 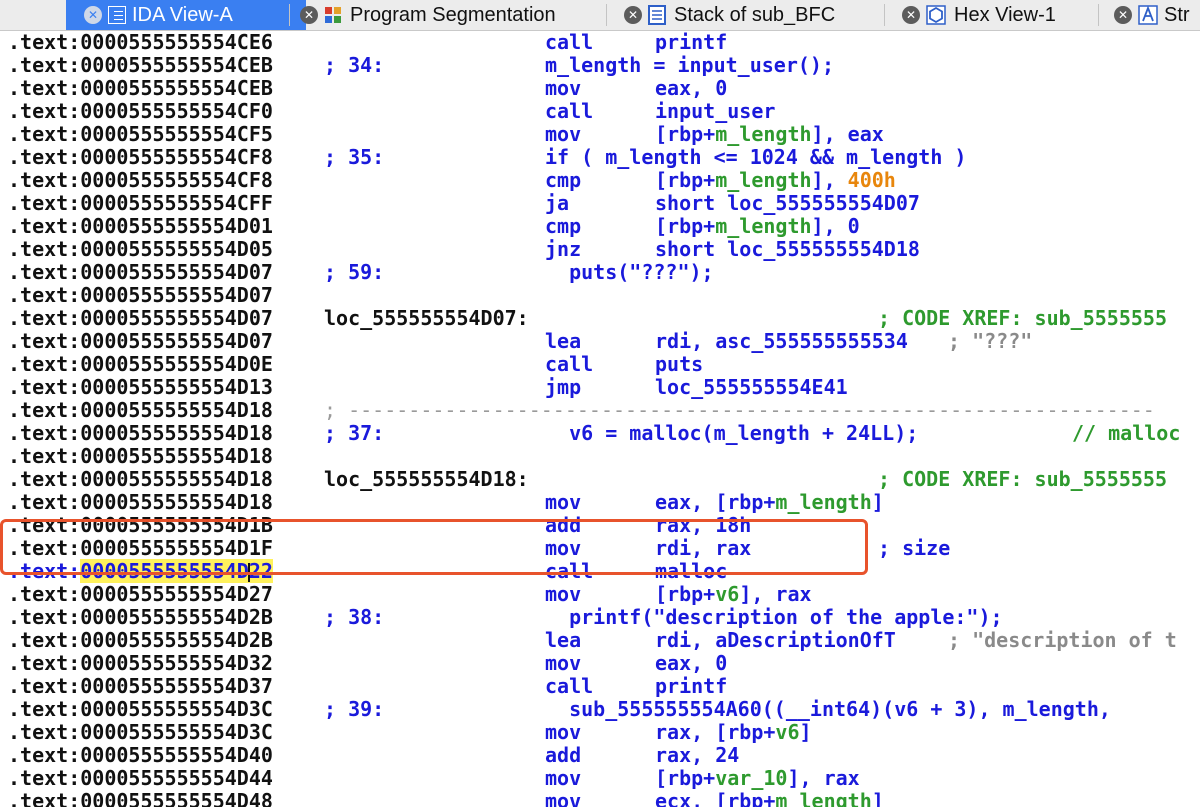 What do you see at coordinates (140, 732) in the screenshot?
I see `address: .text:0000555555554D3C` at bounding box center [140, 732].